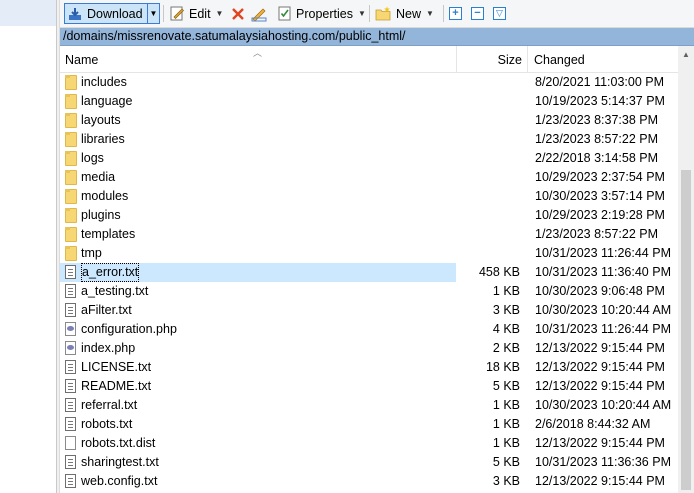  Describe the element at coordinates (284, 13) in the screenshot. I see `properties-icon` at that location.